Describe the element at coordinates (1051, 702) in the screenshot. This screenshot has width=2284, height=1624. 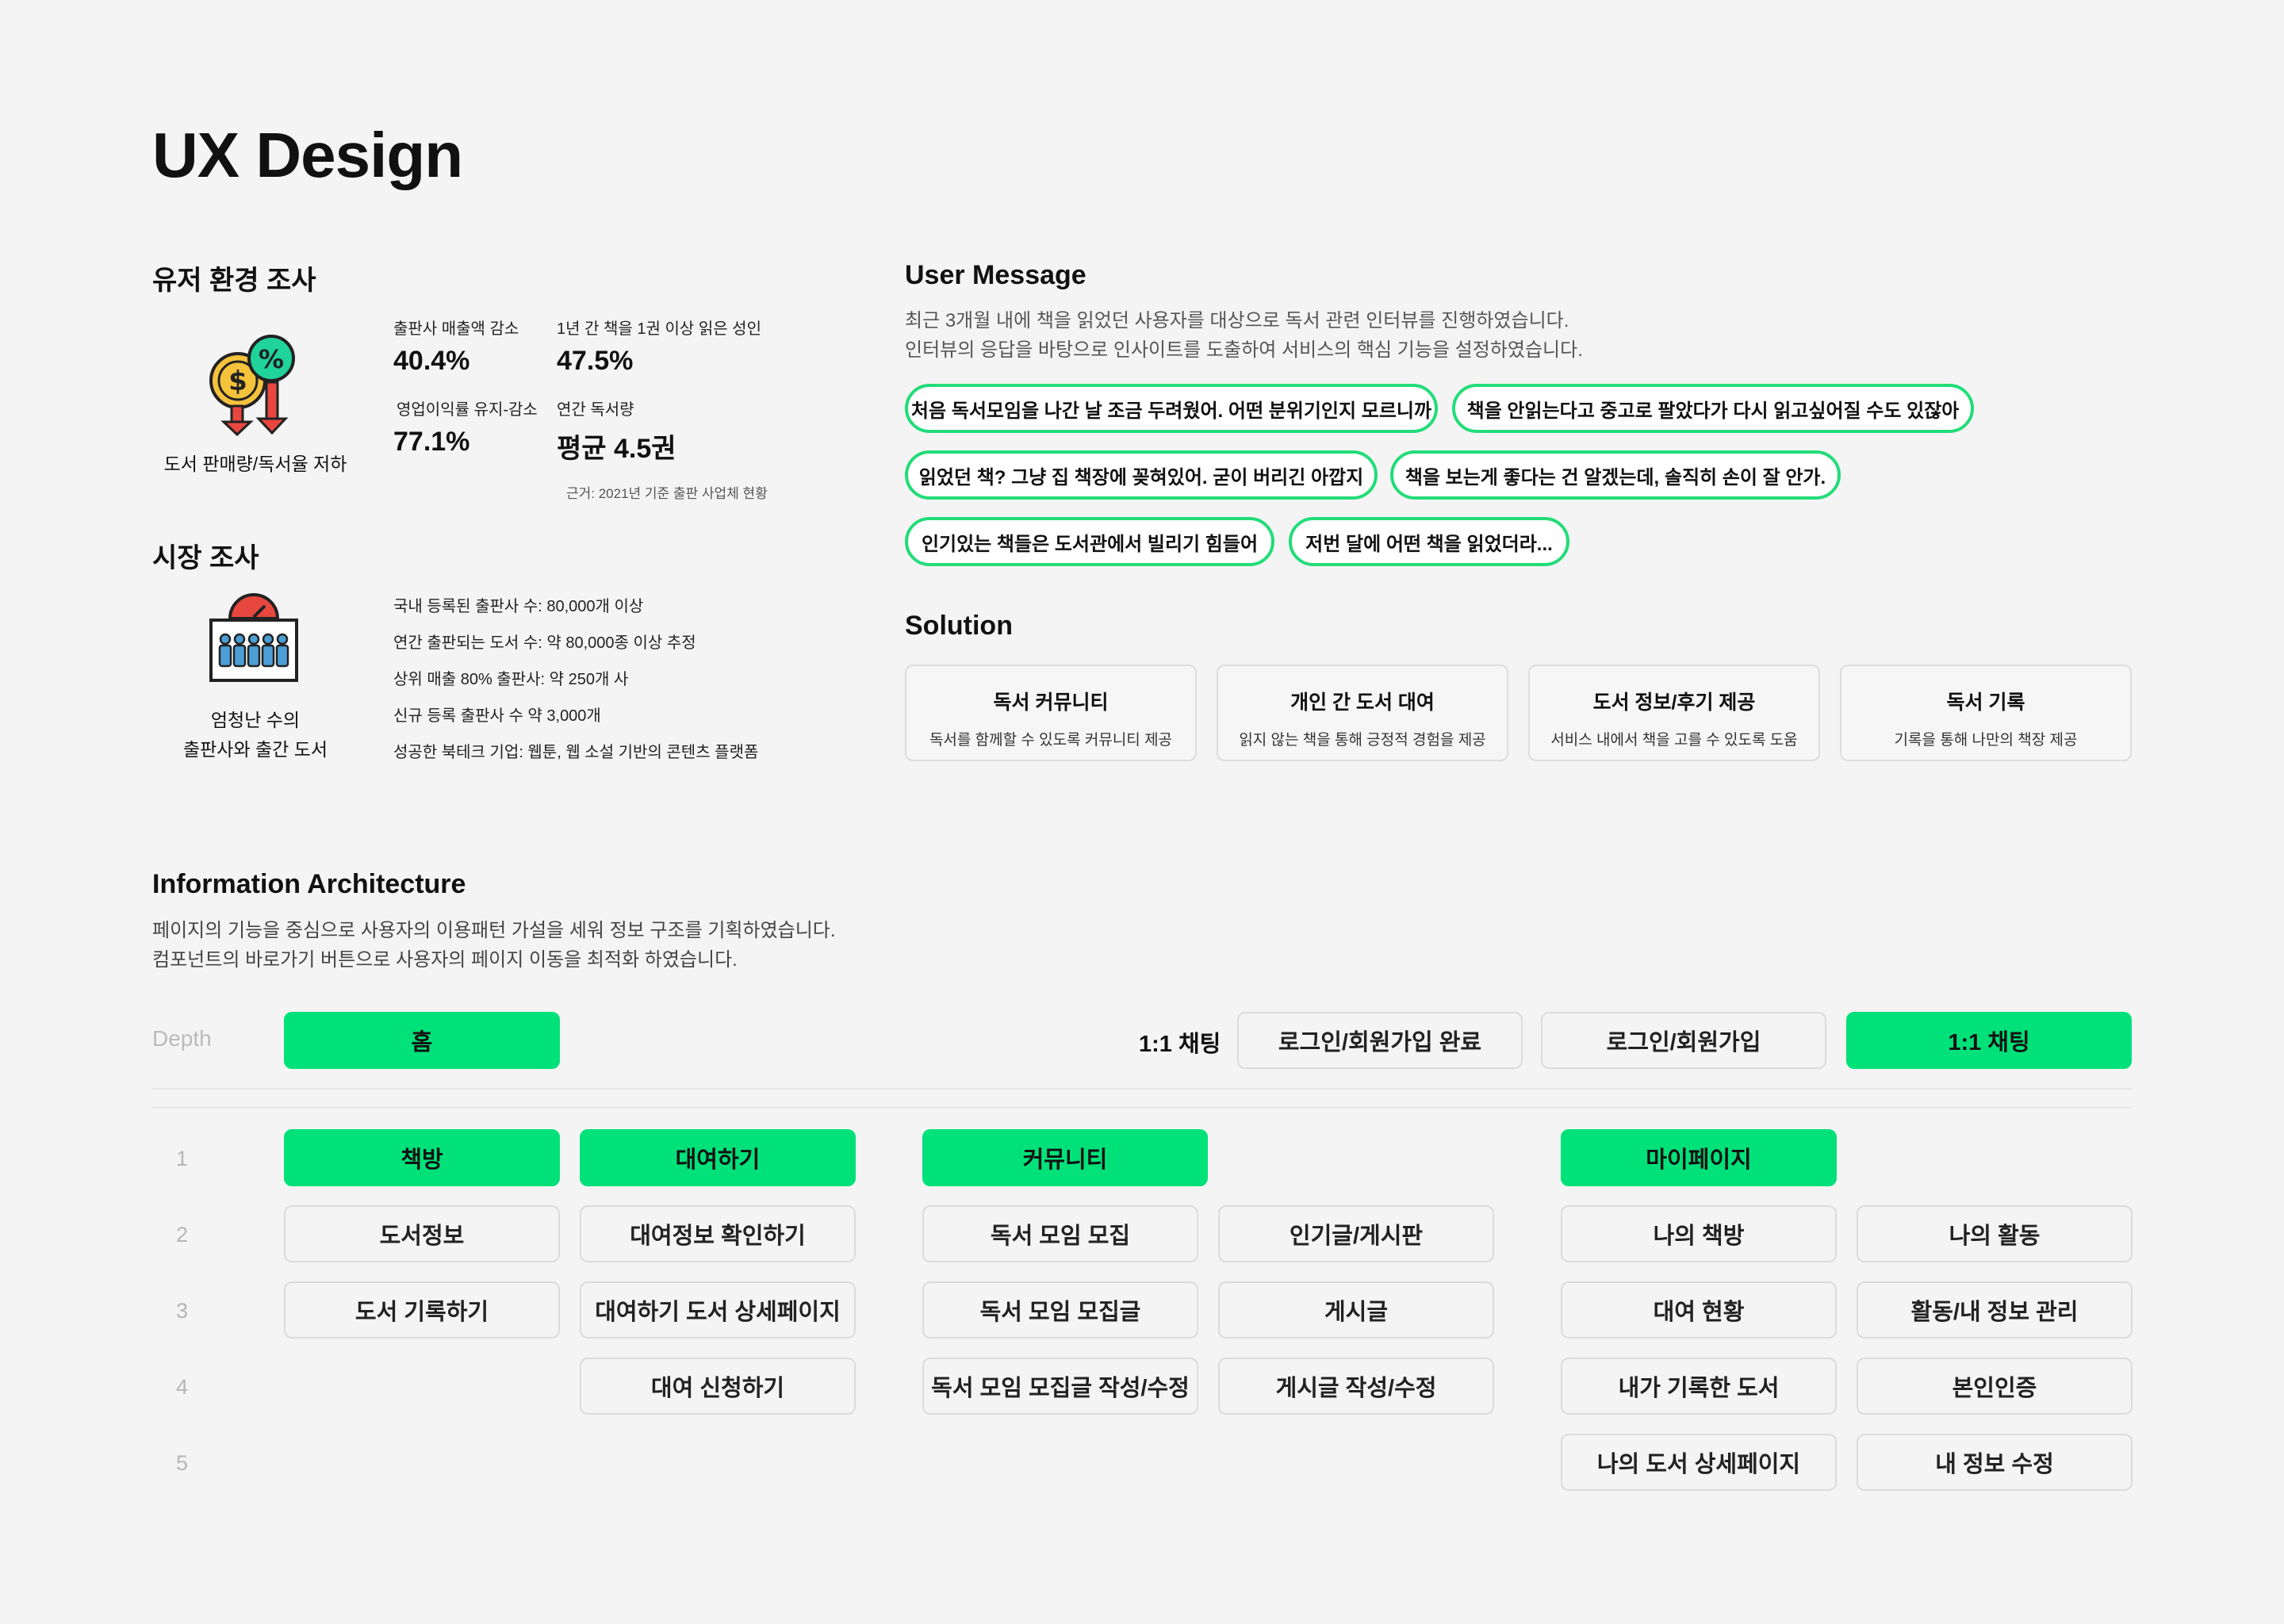
I see `solution-title: 독서 커뮤니티` at that location.